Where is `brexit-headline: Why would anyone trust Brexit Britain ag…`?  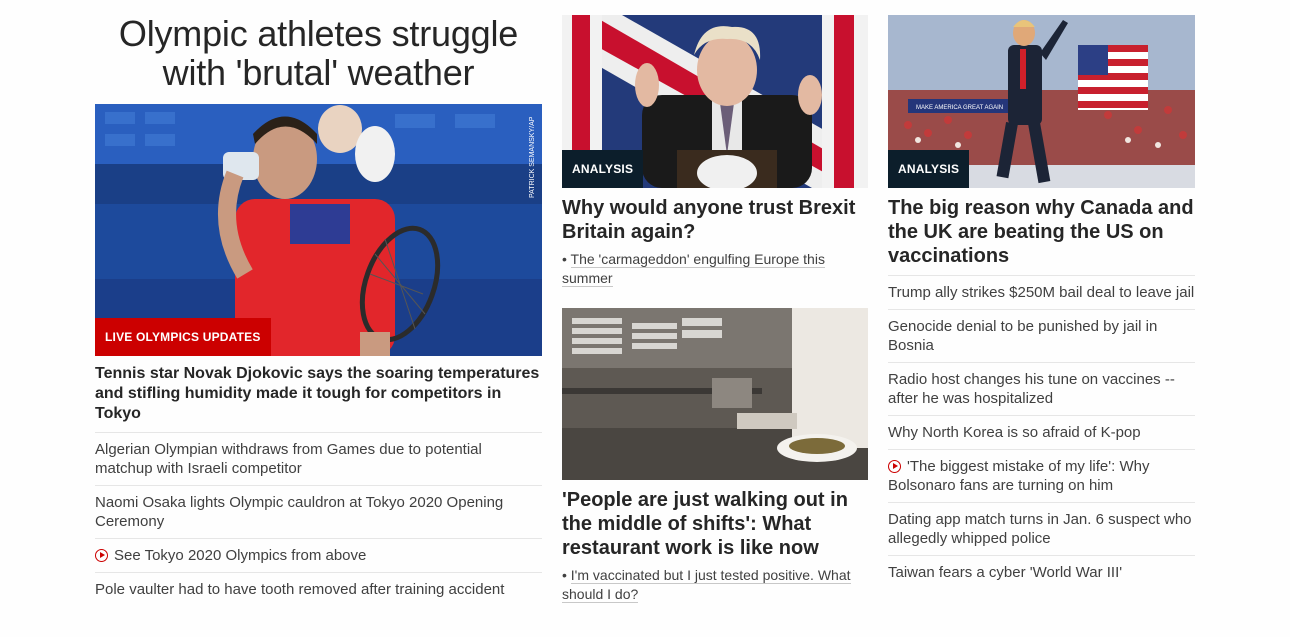
brexit-headline: Why would anyone trust Brexit Britain ag… is located at coordinates (715, 220).